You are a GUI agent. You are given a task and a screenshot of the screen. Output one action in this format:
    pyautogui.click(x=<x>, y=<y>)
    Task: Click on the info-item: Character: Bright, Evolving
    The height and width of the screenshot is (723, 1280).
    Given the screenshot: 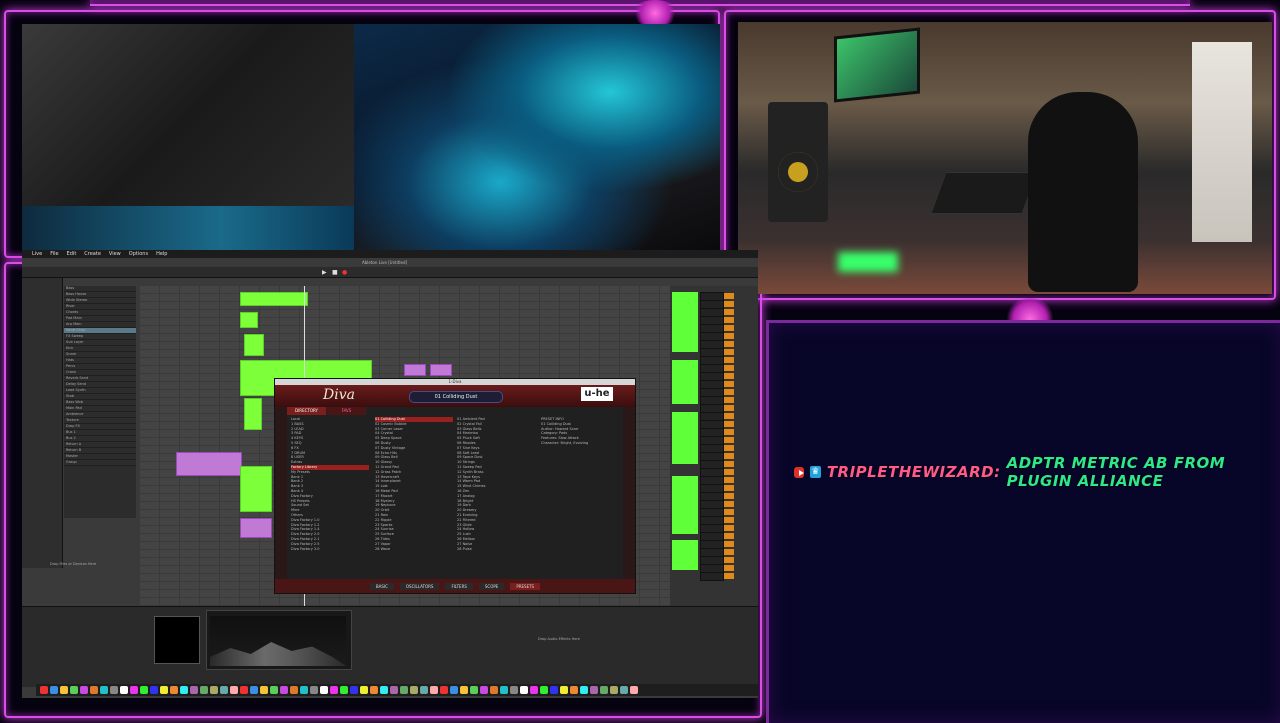 What is the action you would take?
    pyautogui.click(x=580, y=443)
    